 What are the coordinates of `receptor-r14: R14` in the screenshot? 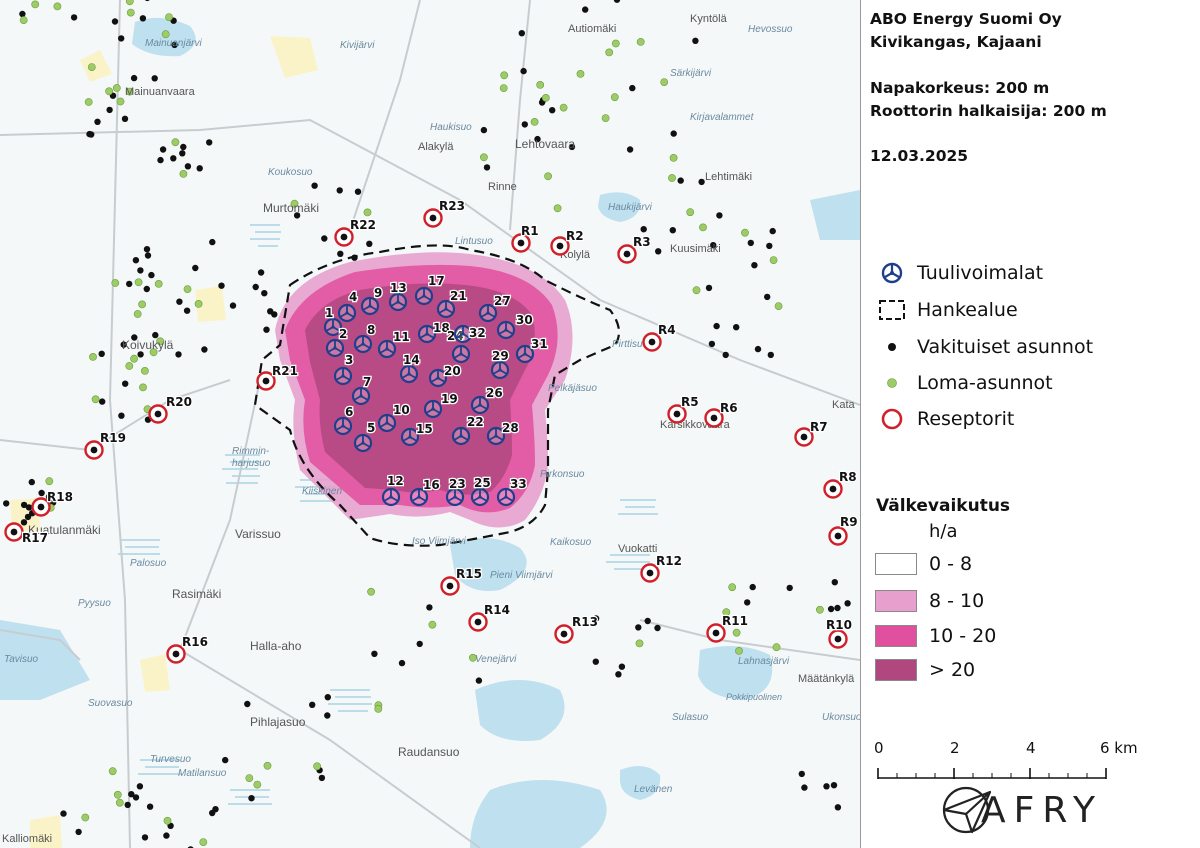 It's located at (489, 617).